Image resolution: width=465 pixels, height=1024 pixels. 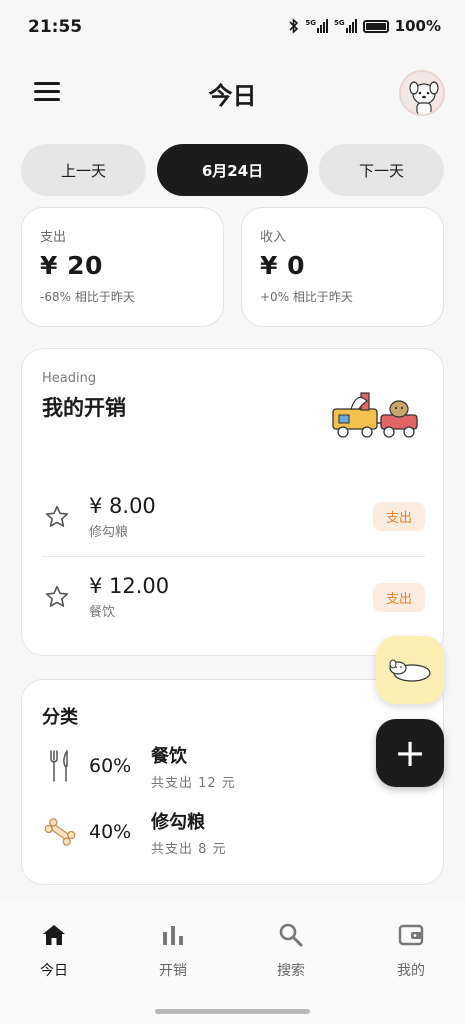 What do you see at coordinates (232, 962) in the screenshot?
I see `bottom-nav: 今日 开销 搜索 我的` at bounding box center [232, 962].